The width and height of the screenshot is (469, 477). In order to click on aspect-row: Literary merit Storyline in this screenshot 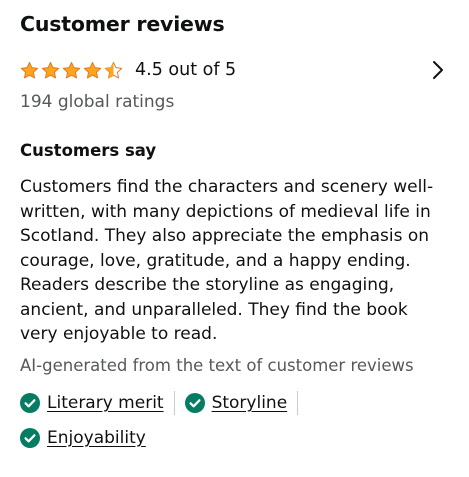, I will do `click(164, 403)`.